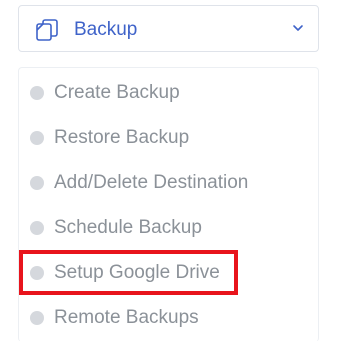  What do you see at coordinates (122, 137) in the screenshot?
I see `menu-item-label: Restore Backup` at bounding box center [122, 137].